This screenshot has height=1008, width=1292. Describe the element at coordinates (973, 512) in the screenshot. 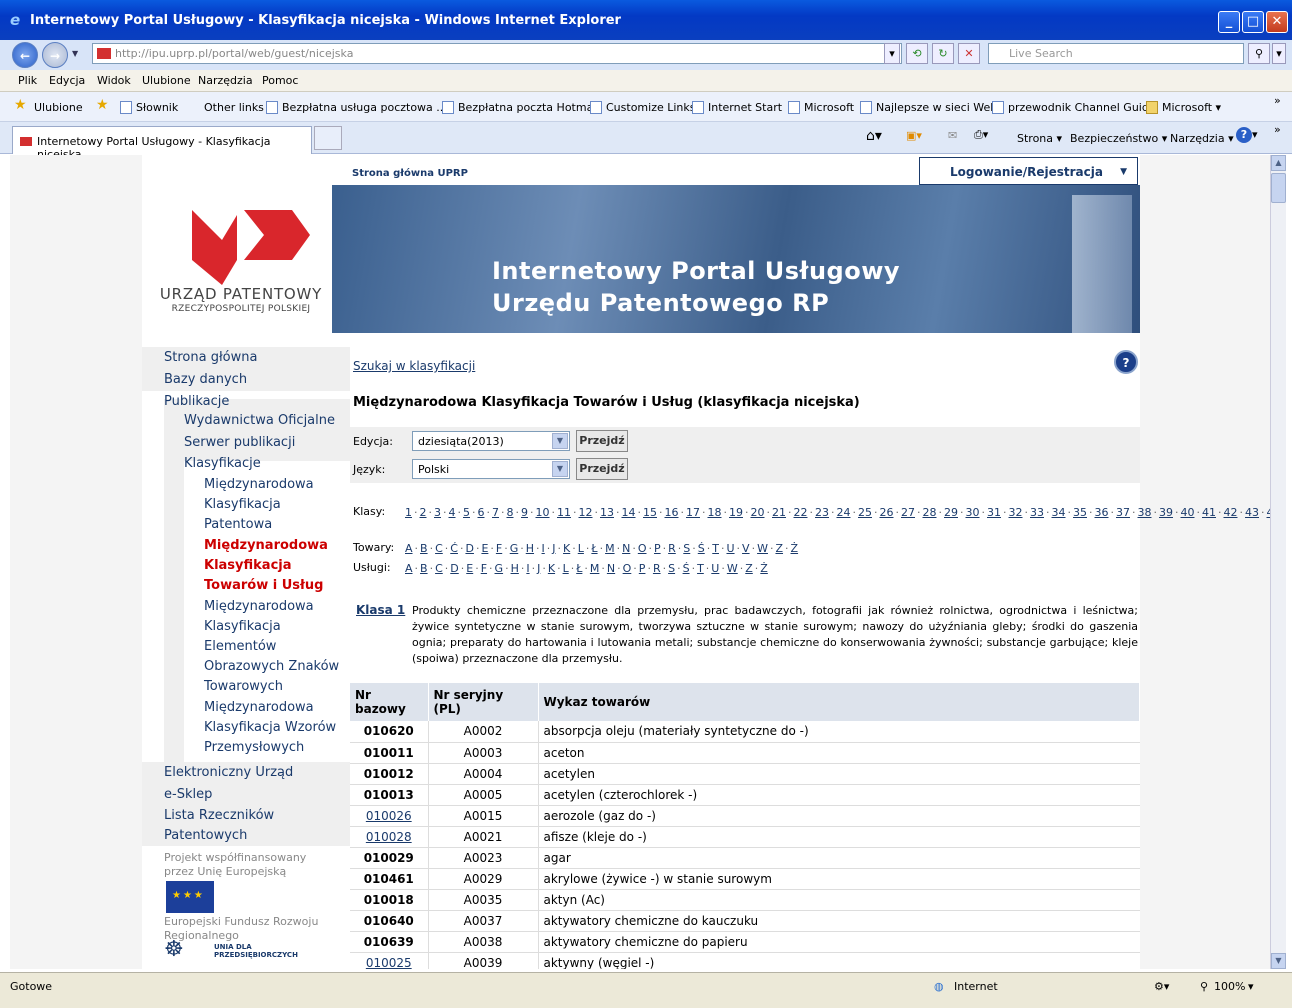

I see `klasy-link: 30` at that location.